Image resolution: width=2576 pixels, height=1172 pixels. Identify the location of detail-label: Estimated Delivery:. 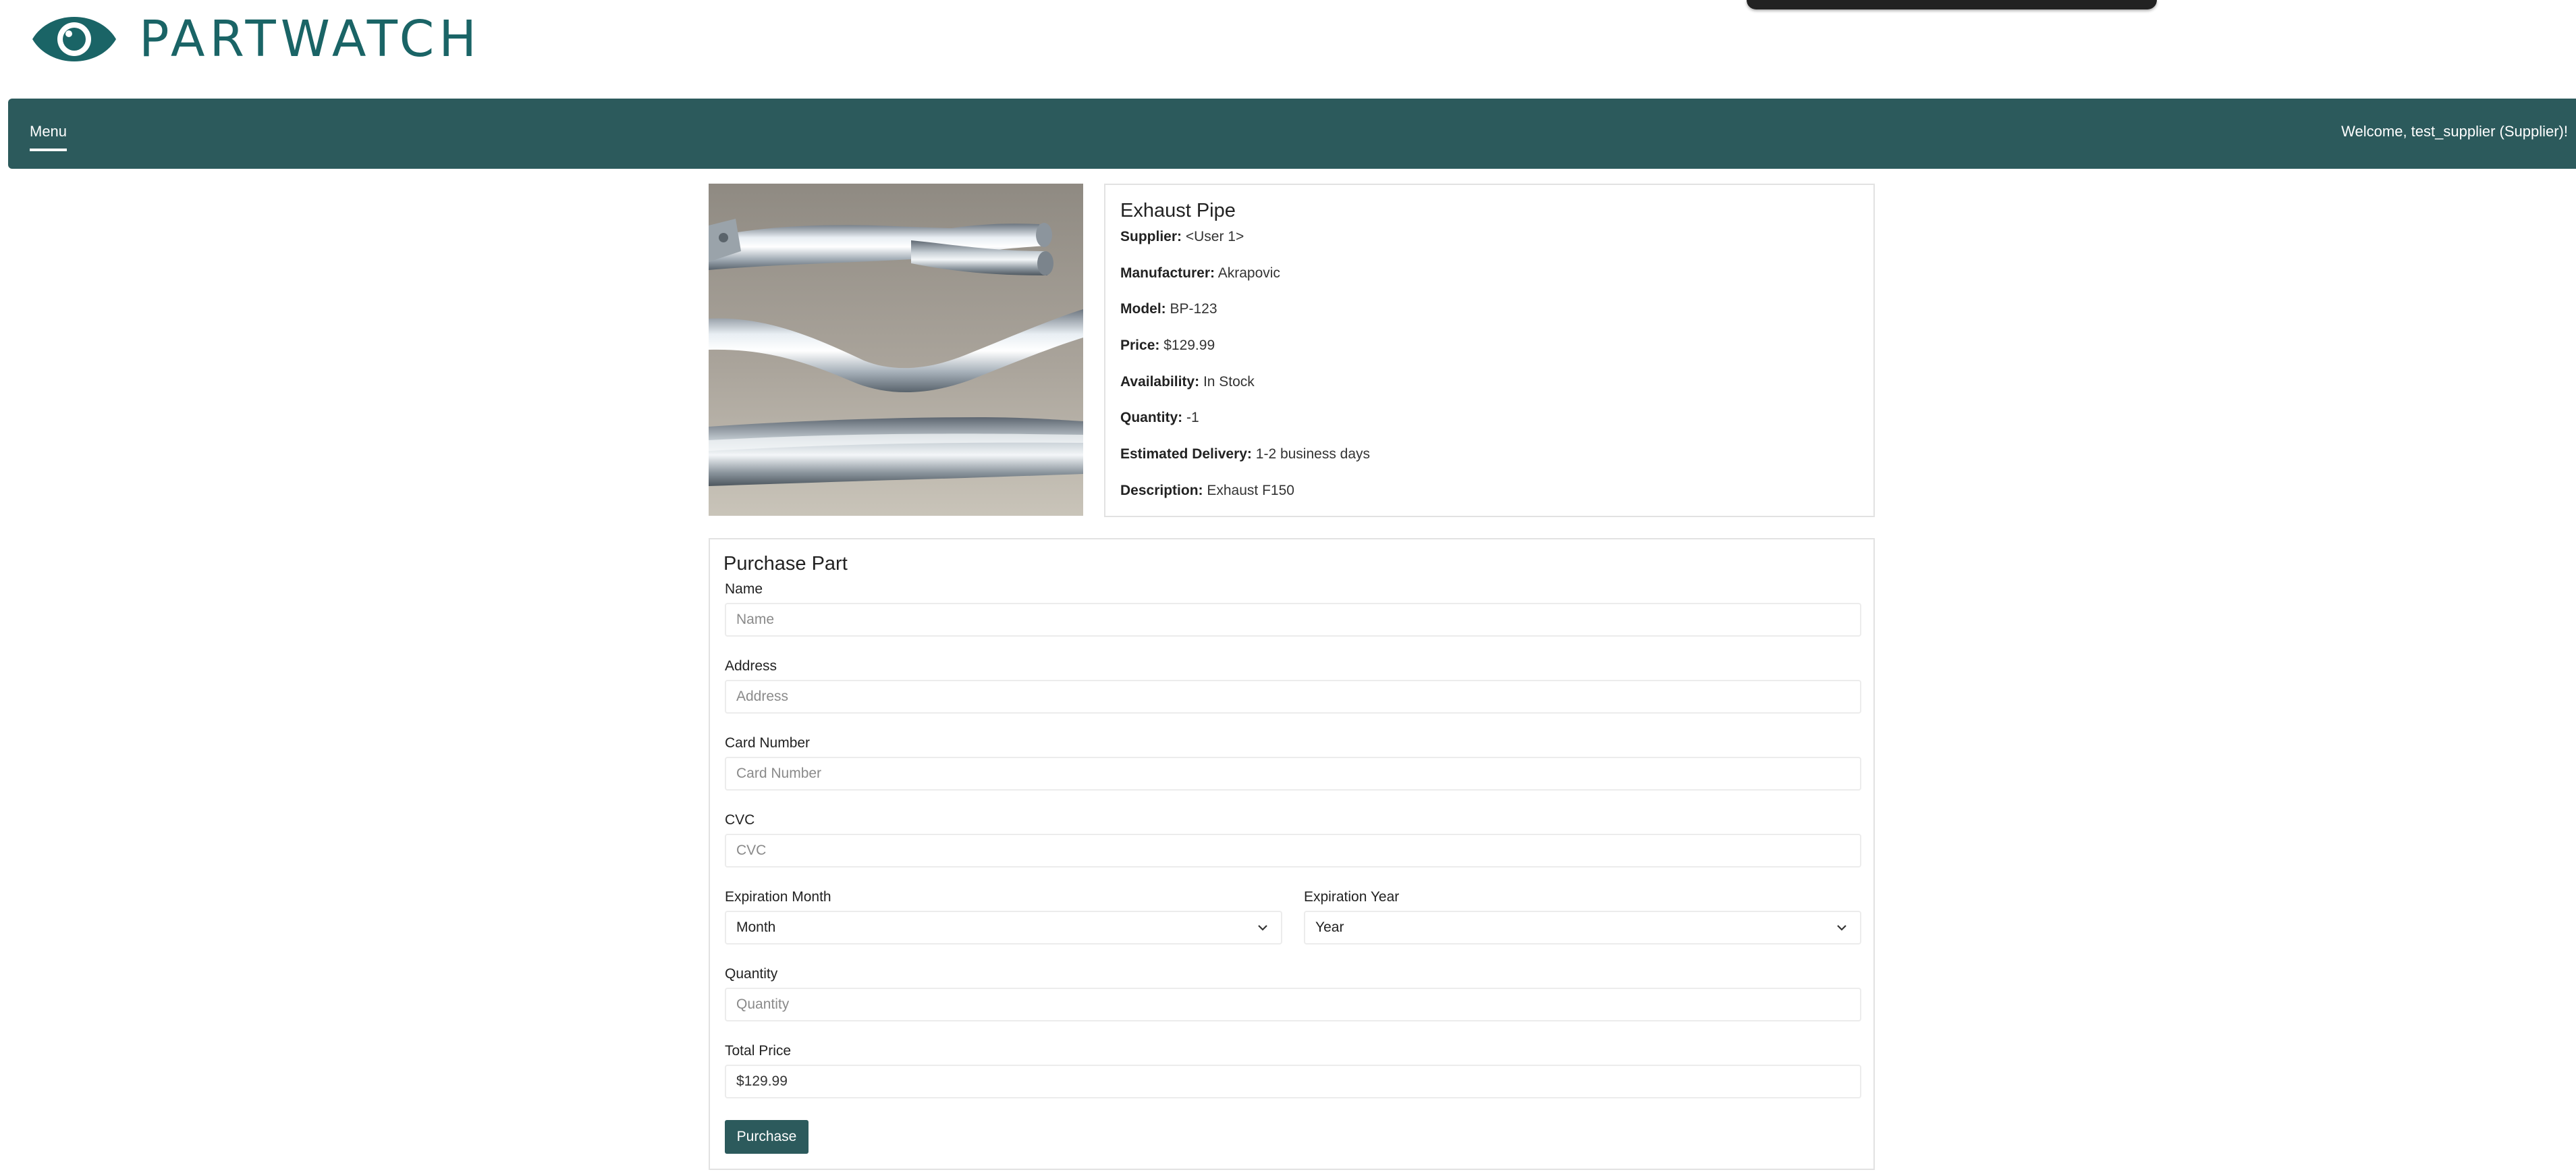
(1186, 454).